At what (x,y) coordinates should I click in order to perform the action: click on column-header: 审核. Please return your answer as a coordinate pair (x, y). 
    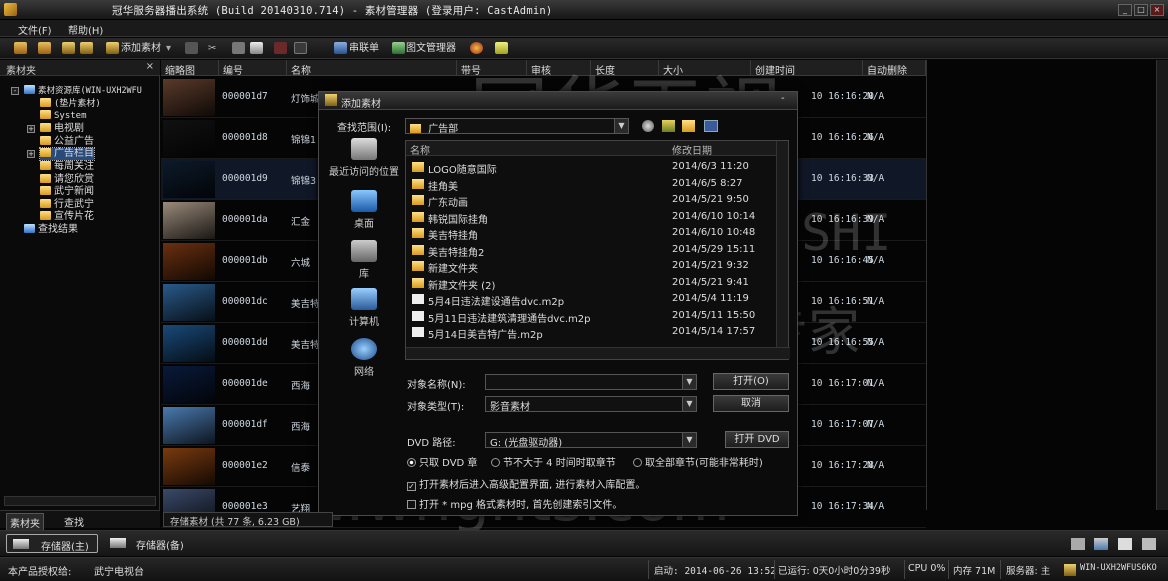
    Looking at the image, I should click on (559, 68).